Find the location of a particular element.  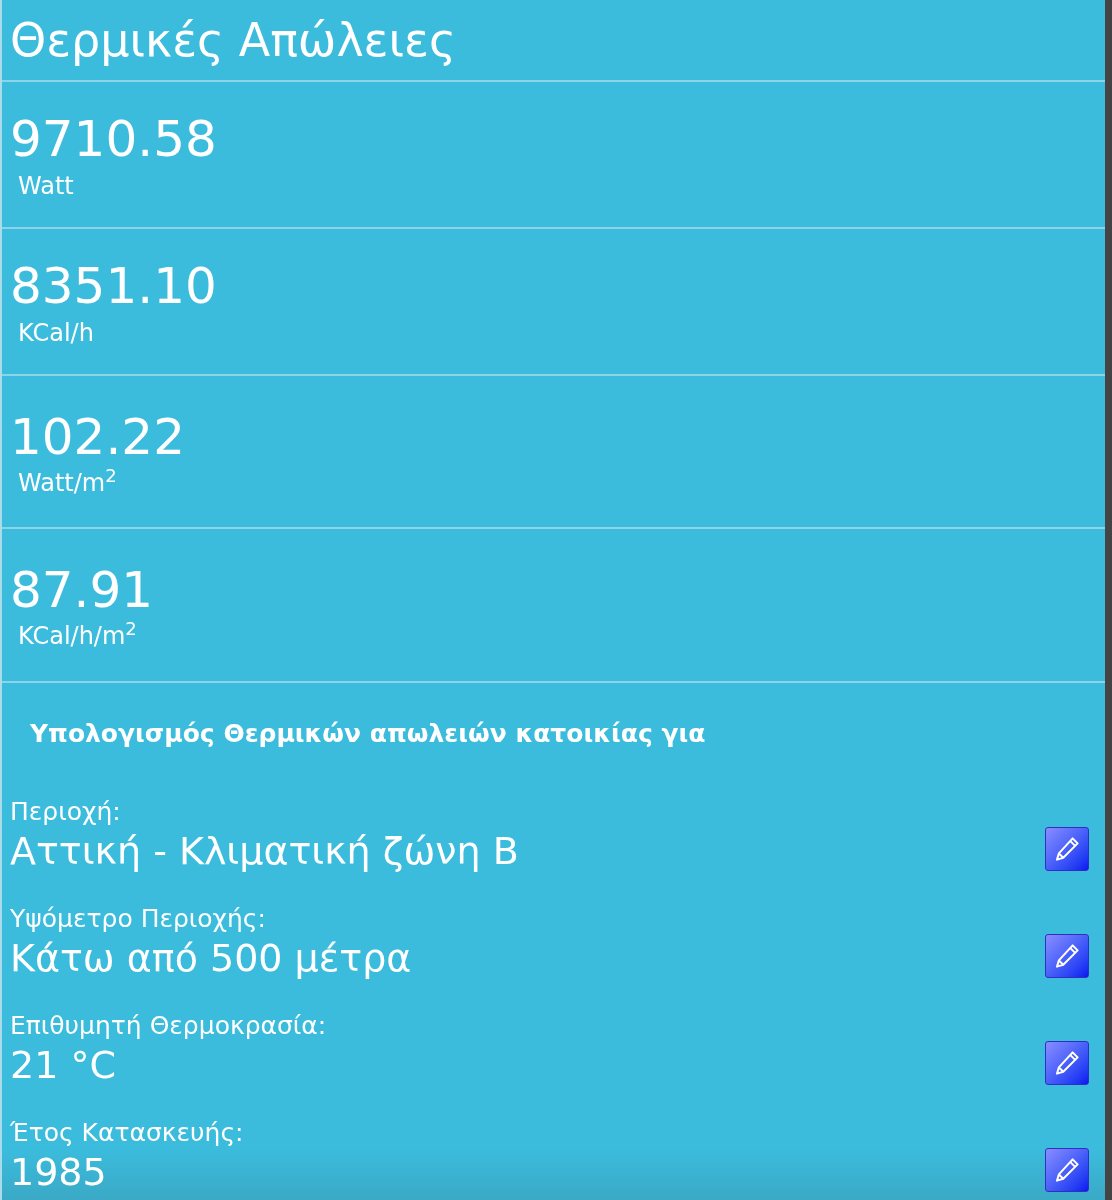

result-unit: Watt/m$^{2}$ is located at coordinates (67, 483).